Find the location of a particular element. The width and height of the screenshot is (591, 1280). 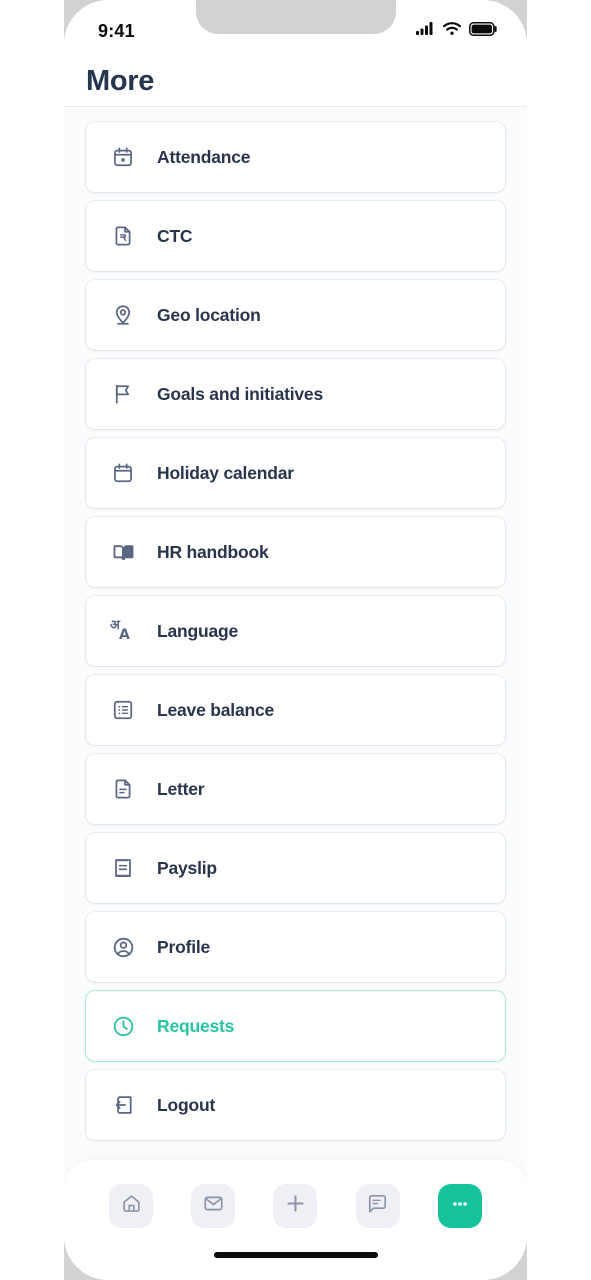

flag-icon is located at coordinates (123, 394).